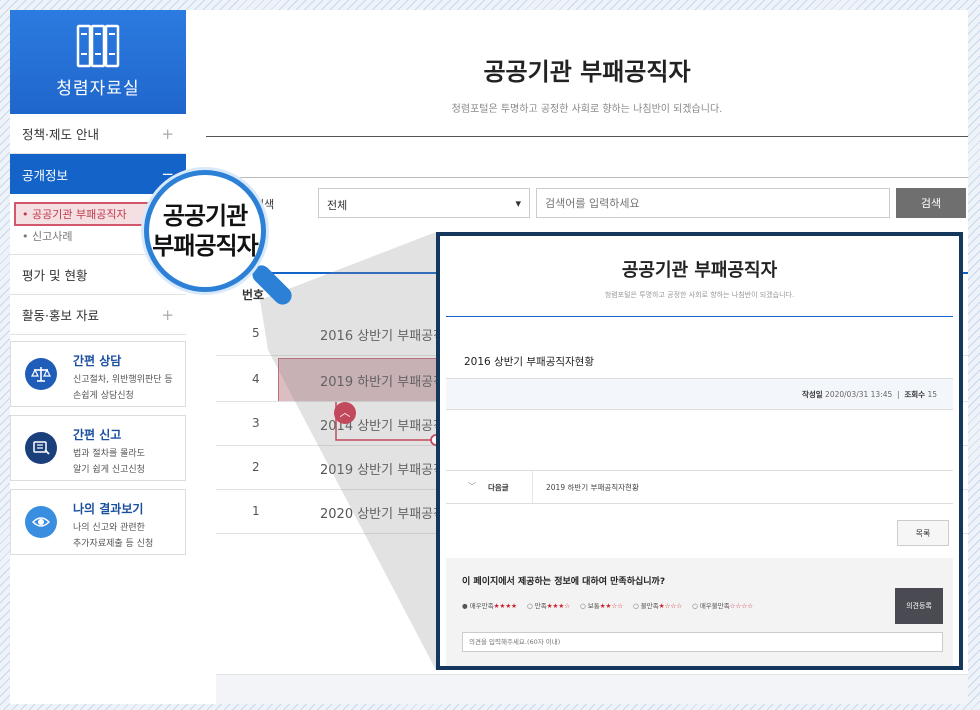 Image resolution: width=980 pixels, height=710 pixels. Describe the element at coordinates (256, 333) in the screenshot. I see `row-number: 5` at that location.